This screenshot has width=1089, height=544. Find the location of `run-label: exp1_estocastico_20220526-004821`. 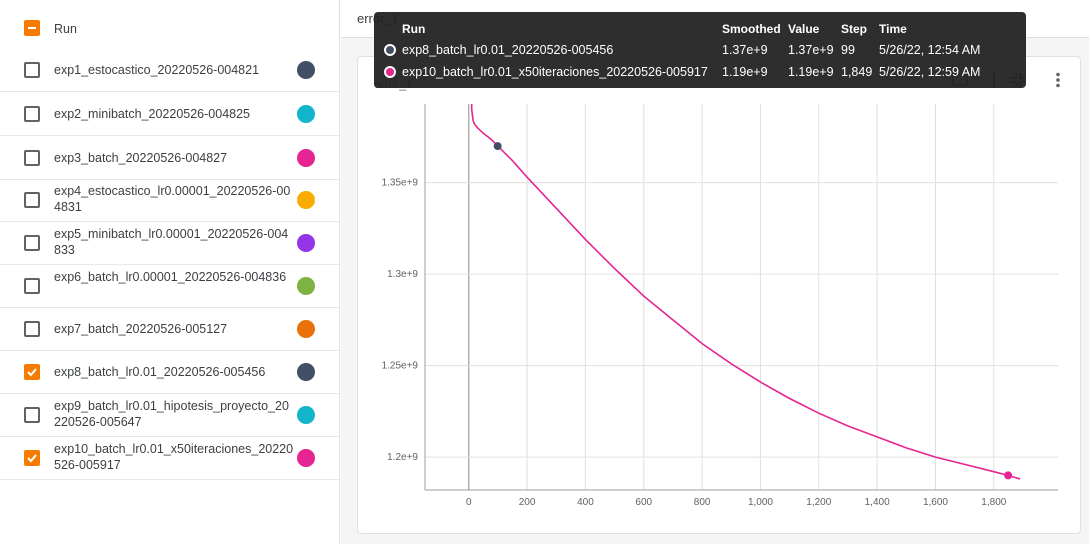

run-label: exp1_estocastico_20220526-004821 is located at coordinates (157, 70).